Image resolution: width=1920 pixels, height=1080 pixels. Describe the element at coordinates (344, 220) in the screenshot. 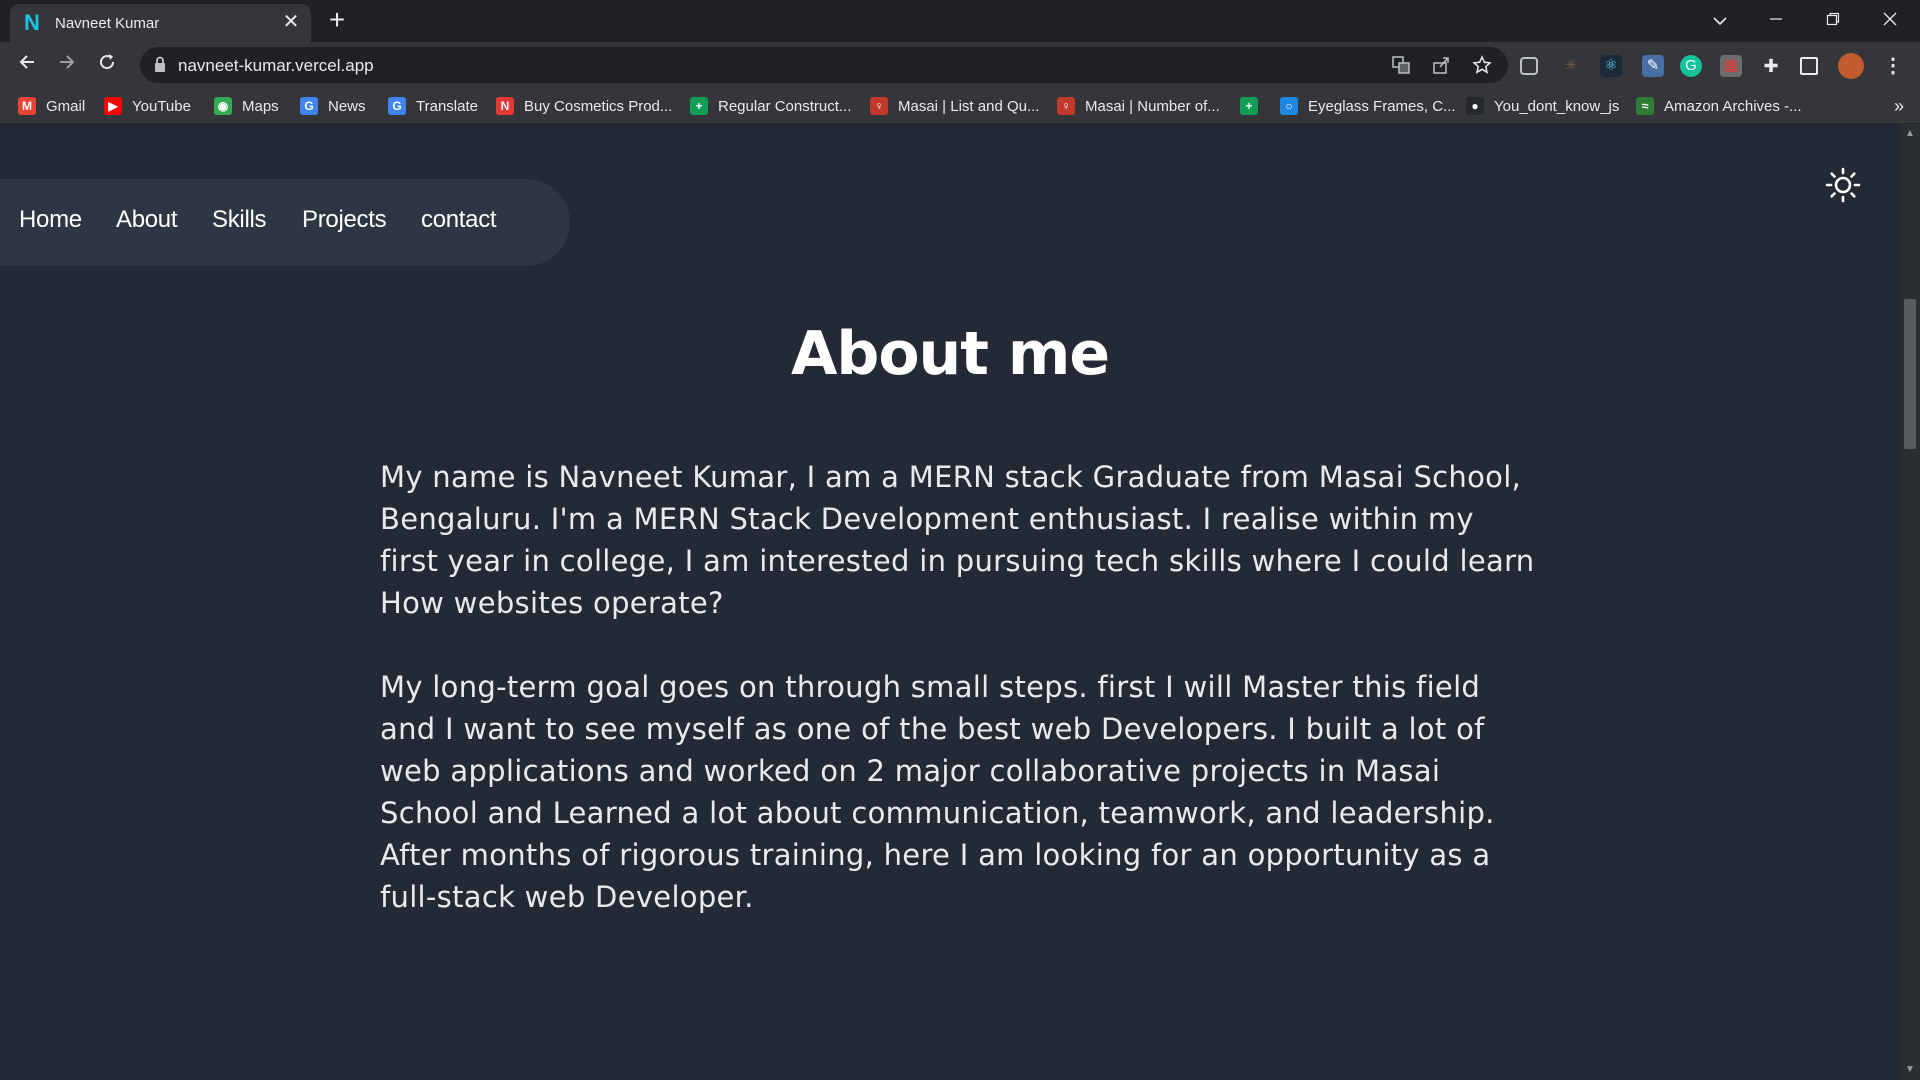

I see `nav-projects-link: Projects` at that location.